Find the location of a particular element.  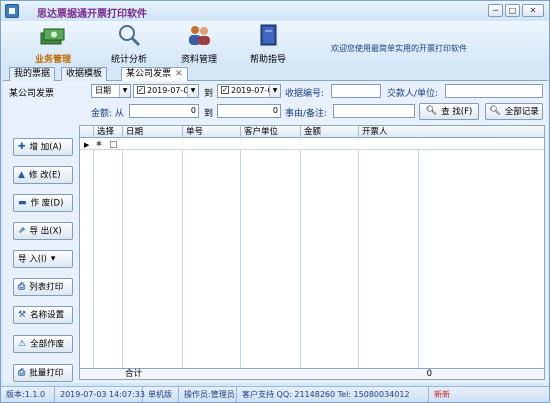

maximize-button: □ is located at coordinates (512, 10).